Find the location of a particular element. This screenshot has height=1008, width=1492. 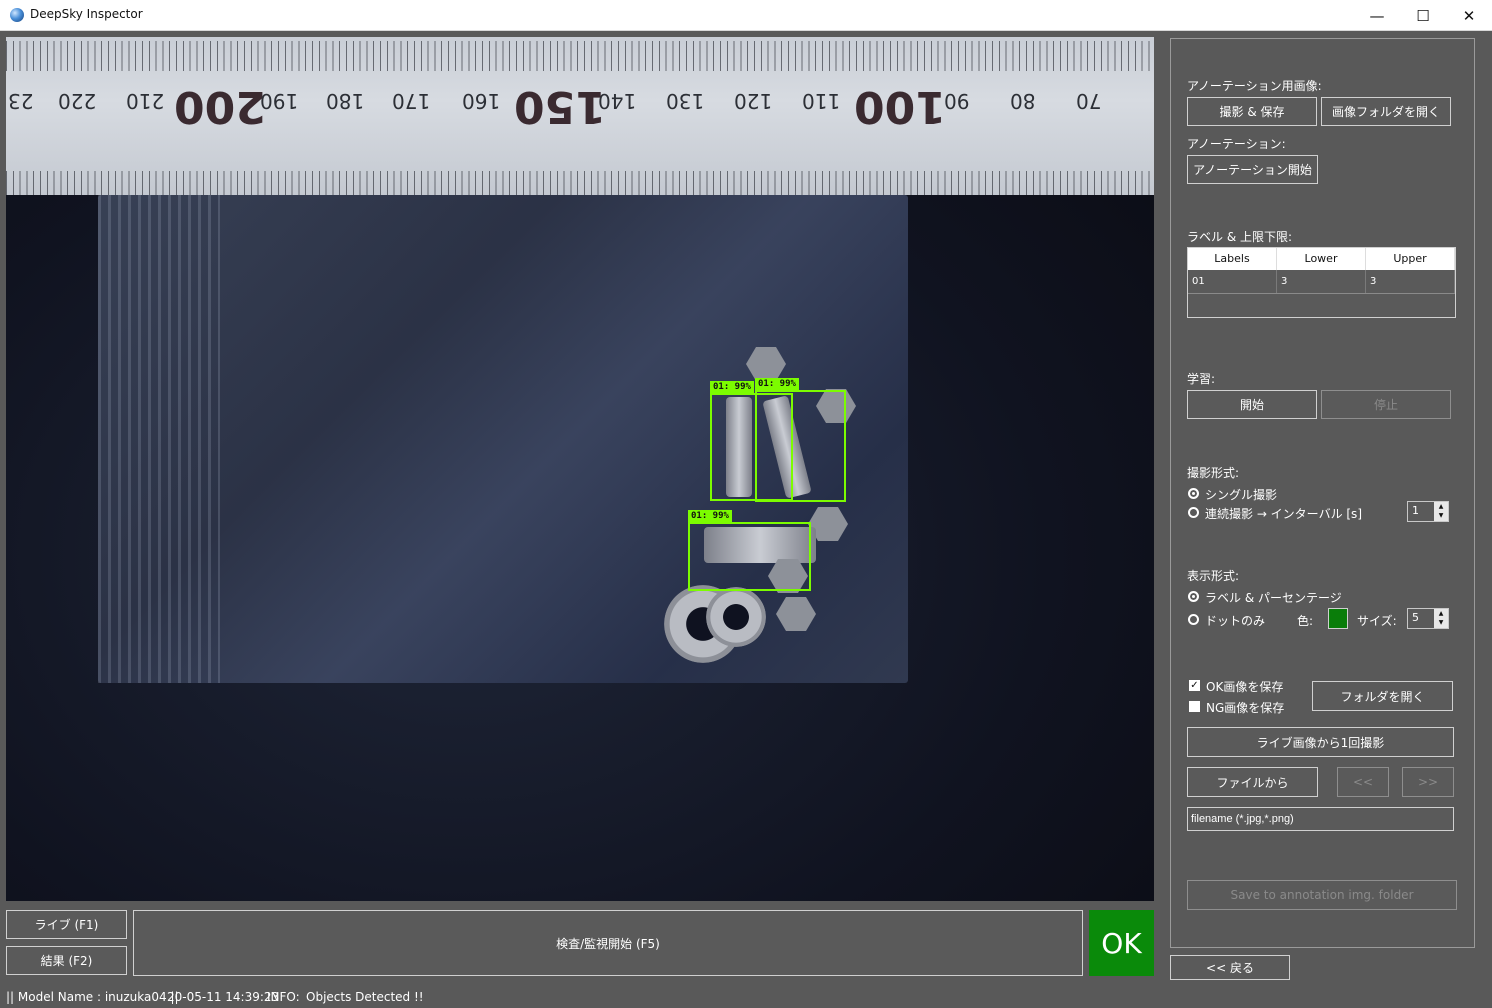

ruler-number: 130 is located at coordinates (685, 101).